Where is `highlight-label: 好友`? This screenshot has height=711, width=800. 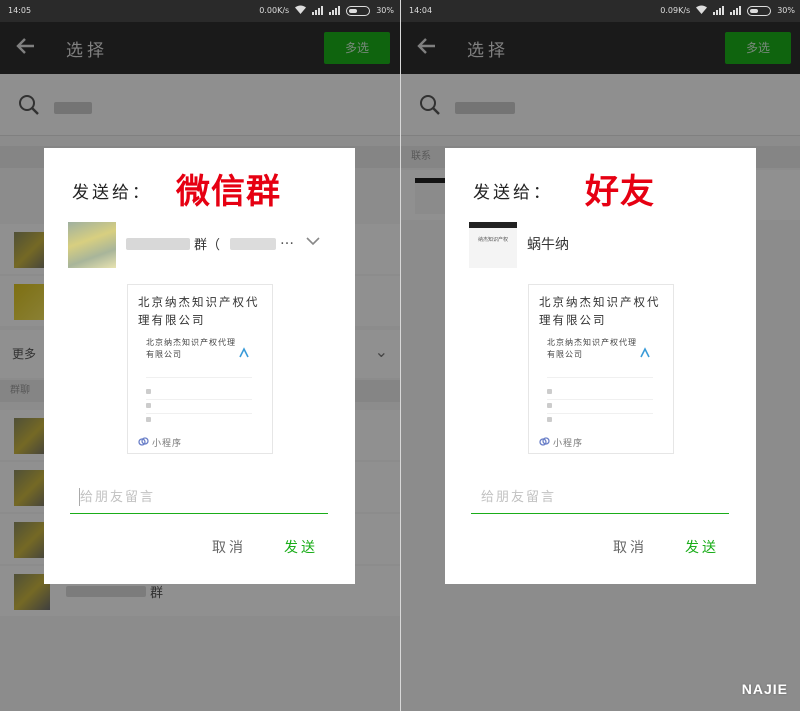
highlight-label: 好友 is located at coordinates (620, 192).